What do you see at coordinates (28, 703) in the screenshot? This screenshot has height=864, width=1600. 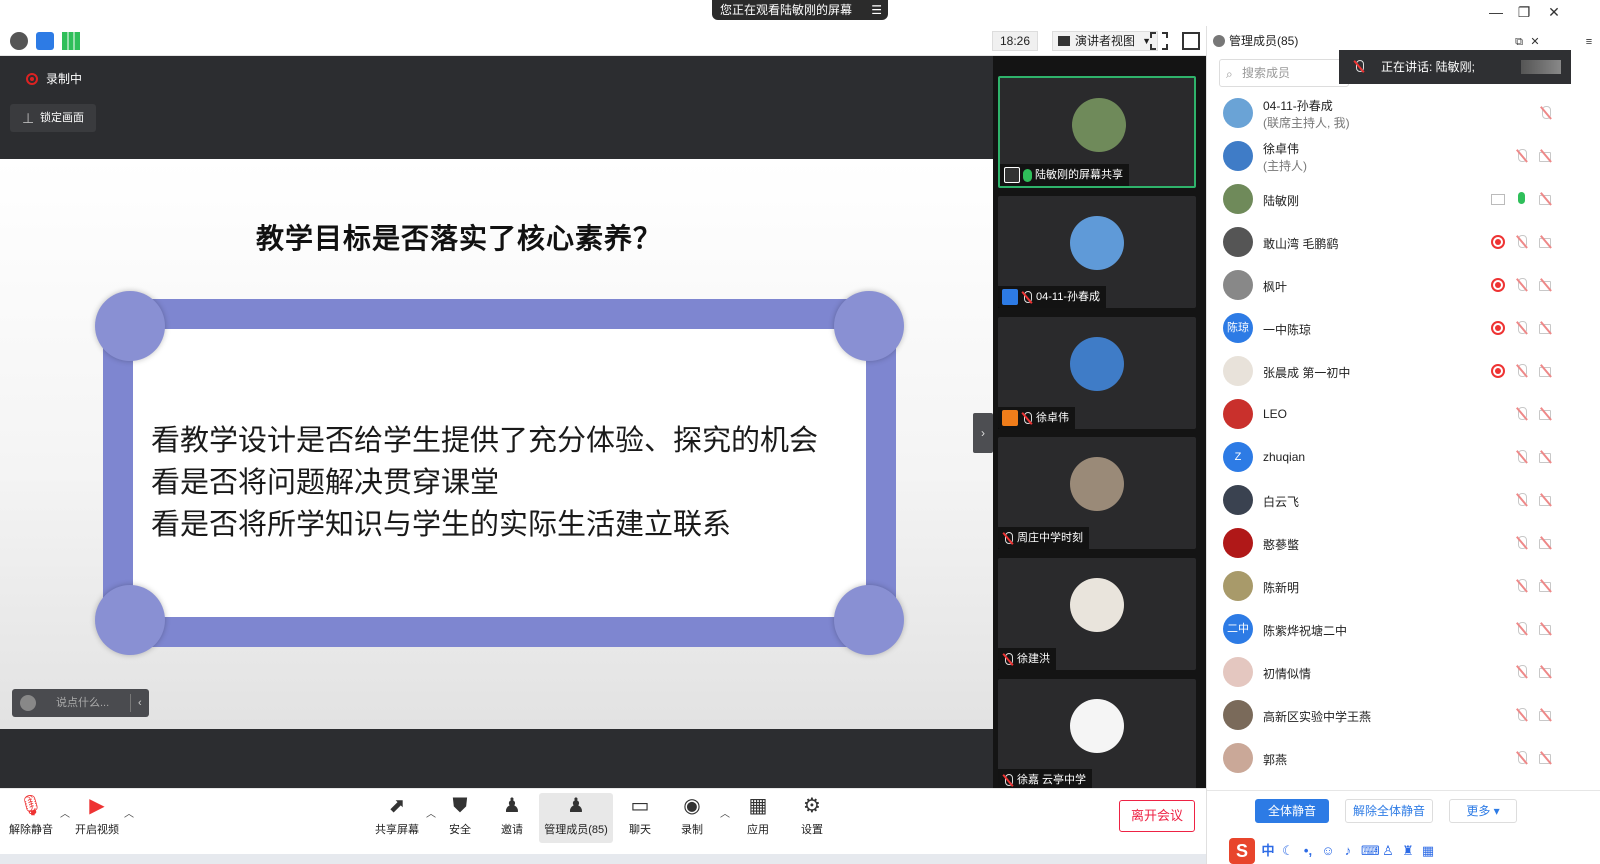 I see `emoji-icon` at bounding box center [28, 703].